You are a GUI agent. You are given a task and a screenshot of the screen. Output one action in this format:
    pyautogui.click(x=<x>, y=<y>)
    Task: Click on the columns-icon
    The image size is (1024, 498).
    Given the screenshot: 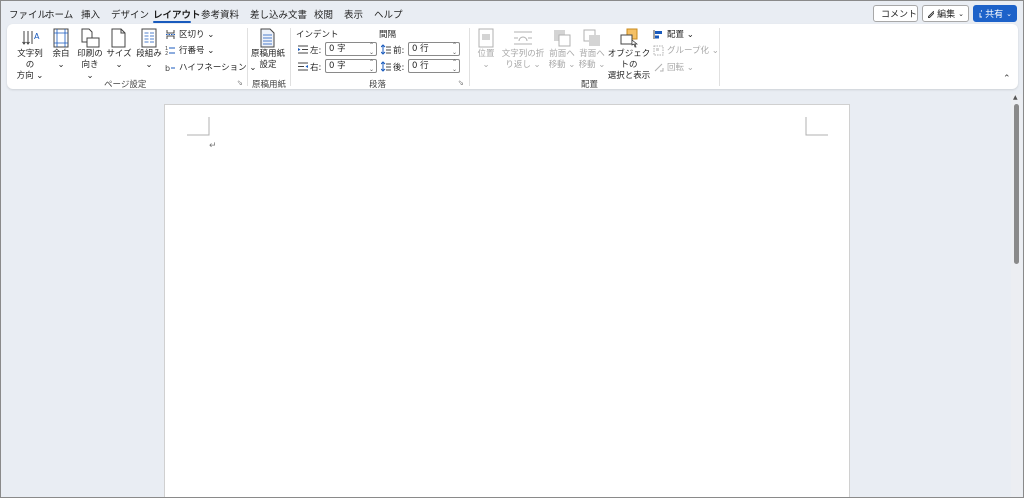 What is the action you would take?
    pyautogui.click(x=149, y=38)
    